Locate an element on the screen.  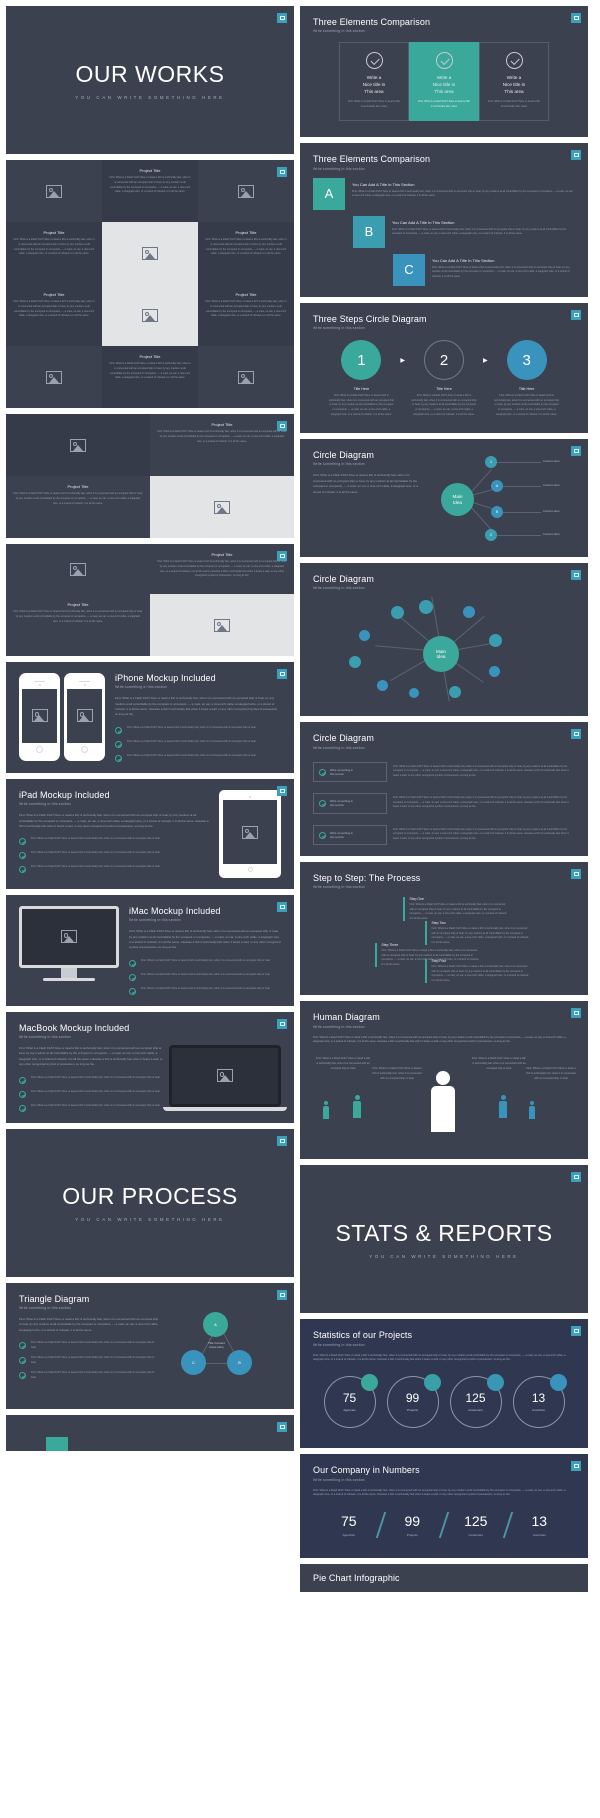
check-circle-icon is located at coordinates (22, 1345).